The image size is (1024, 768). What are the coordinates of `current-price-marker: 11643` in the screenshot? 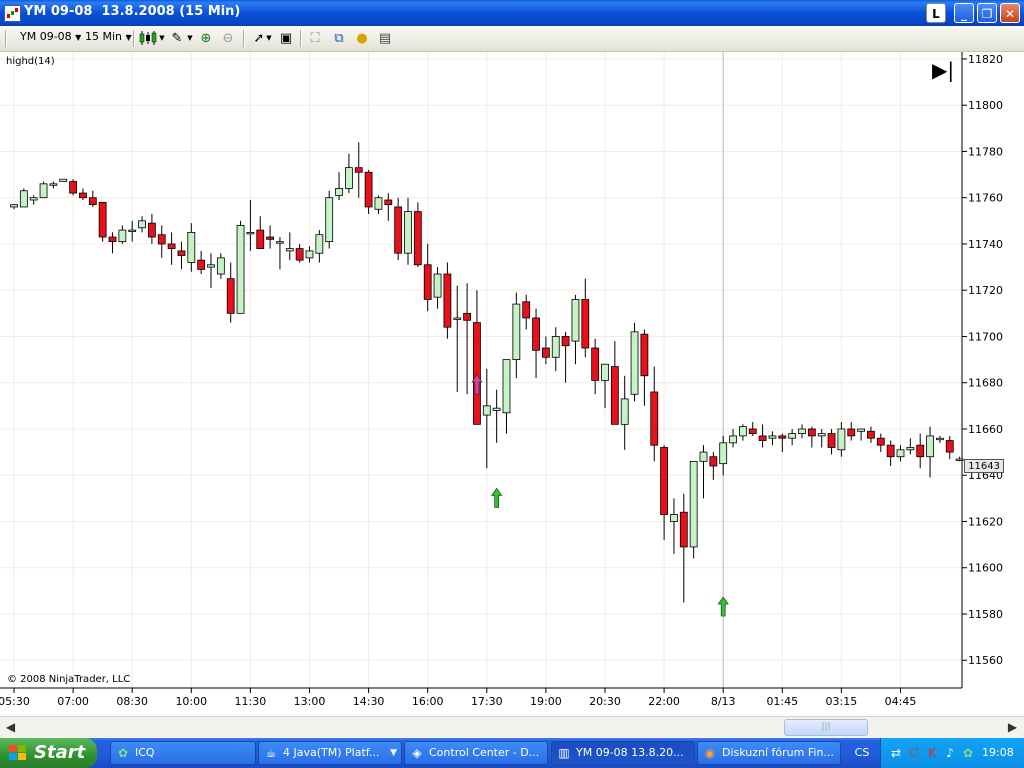 It's located at (984, 466).